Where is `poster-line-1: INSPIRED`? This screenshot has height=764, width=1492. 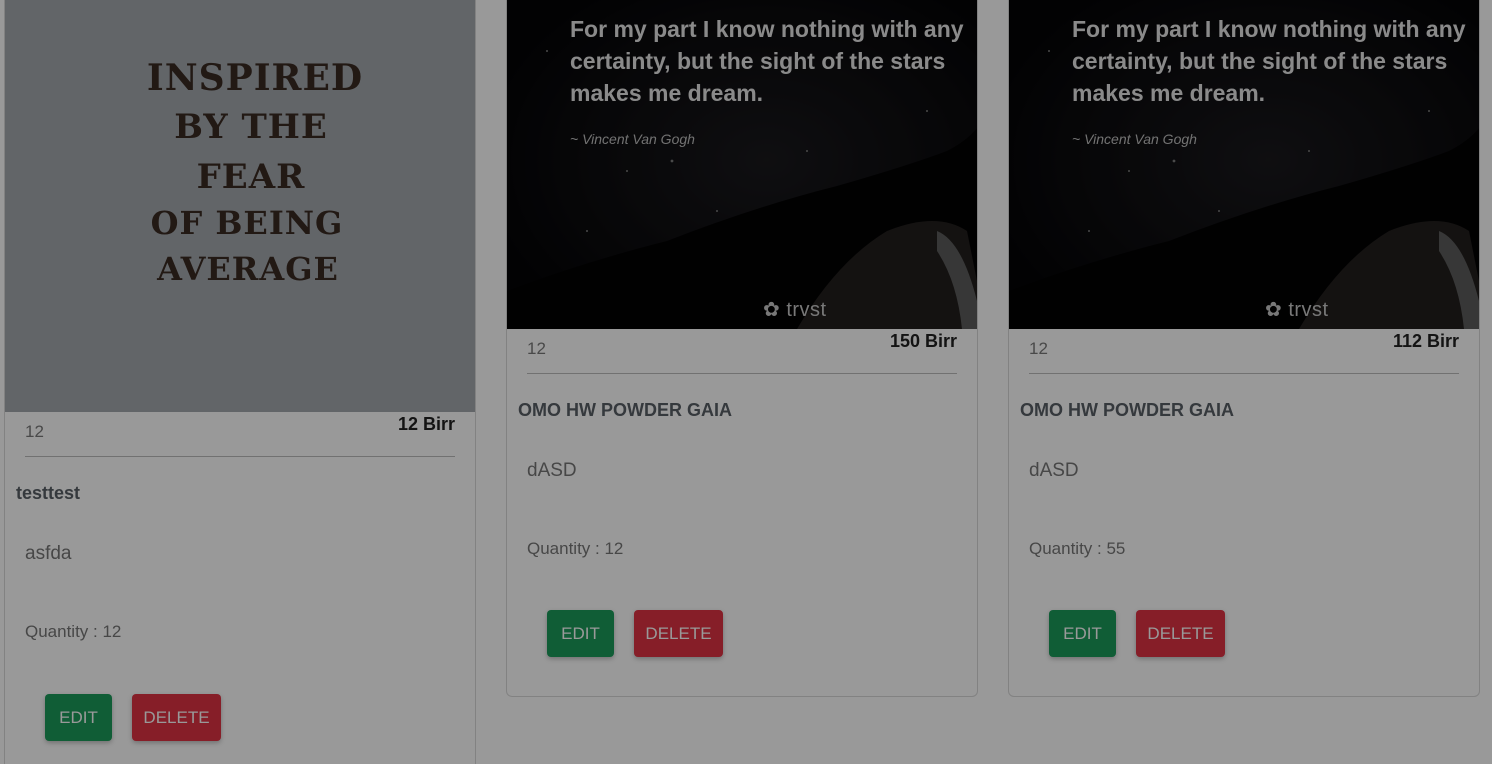 poster-line-1: INSPIRED is located at coordinates (255, 78).